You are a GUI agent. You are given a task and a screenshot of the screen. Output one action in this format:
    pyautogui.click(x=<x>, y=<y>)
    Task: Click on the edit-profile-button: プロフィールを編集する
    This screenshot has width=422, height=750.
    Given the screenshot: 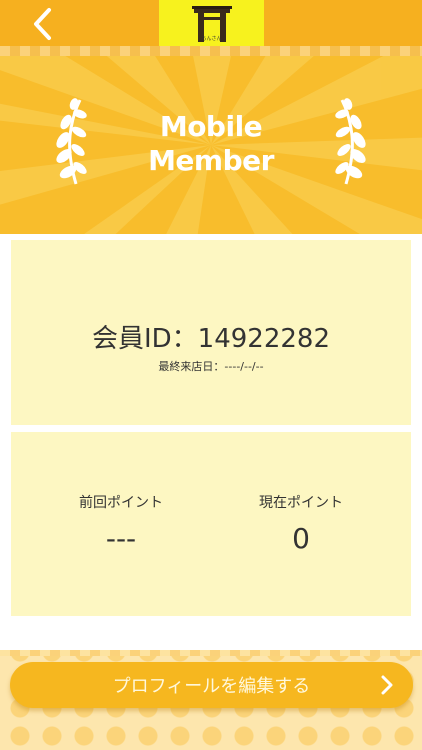 What is the action you would take?
    pyautogui.click(x=211, y=685)
    